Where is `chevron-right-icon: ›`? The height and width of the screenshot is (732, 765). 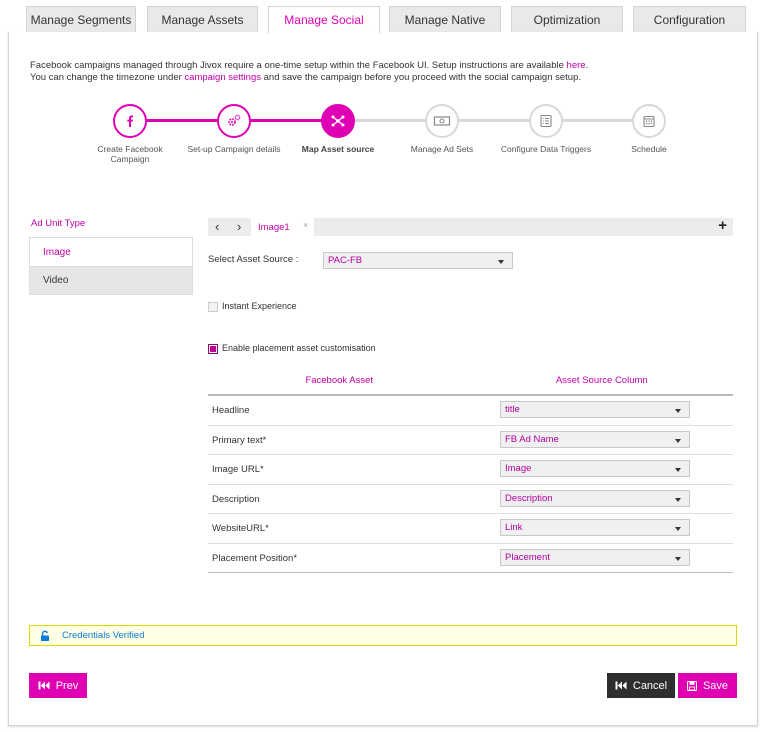
chevron-right-icon: › is located at coordinates (239, 226).